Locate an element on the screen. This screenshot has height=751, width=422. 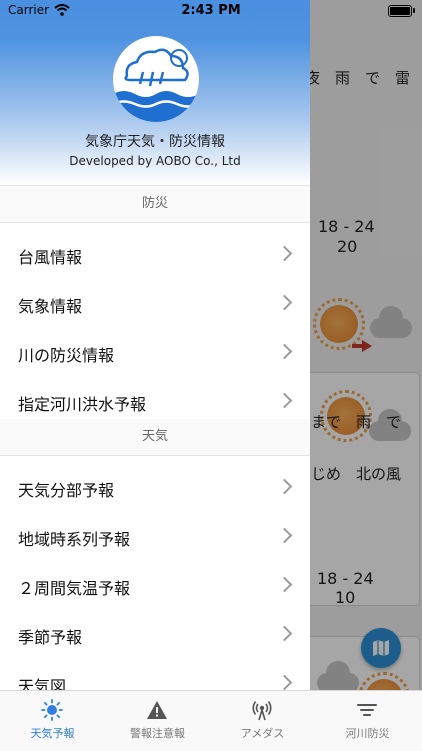
developer-credit: Developed by AOBO Co., Ltd is located at coordinates (155, 161).